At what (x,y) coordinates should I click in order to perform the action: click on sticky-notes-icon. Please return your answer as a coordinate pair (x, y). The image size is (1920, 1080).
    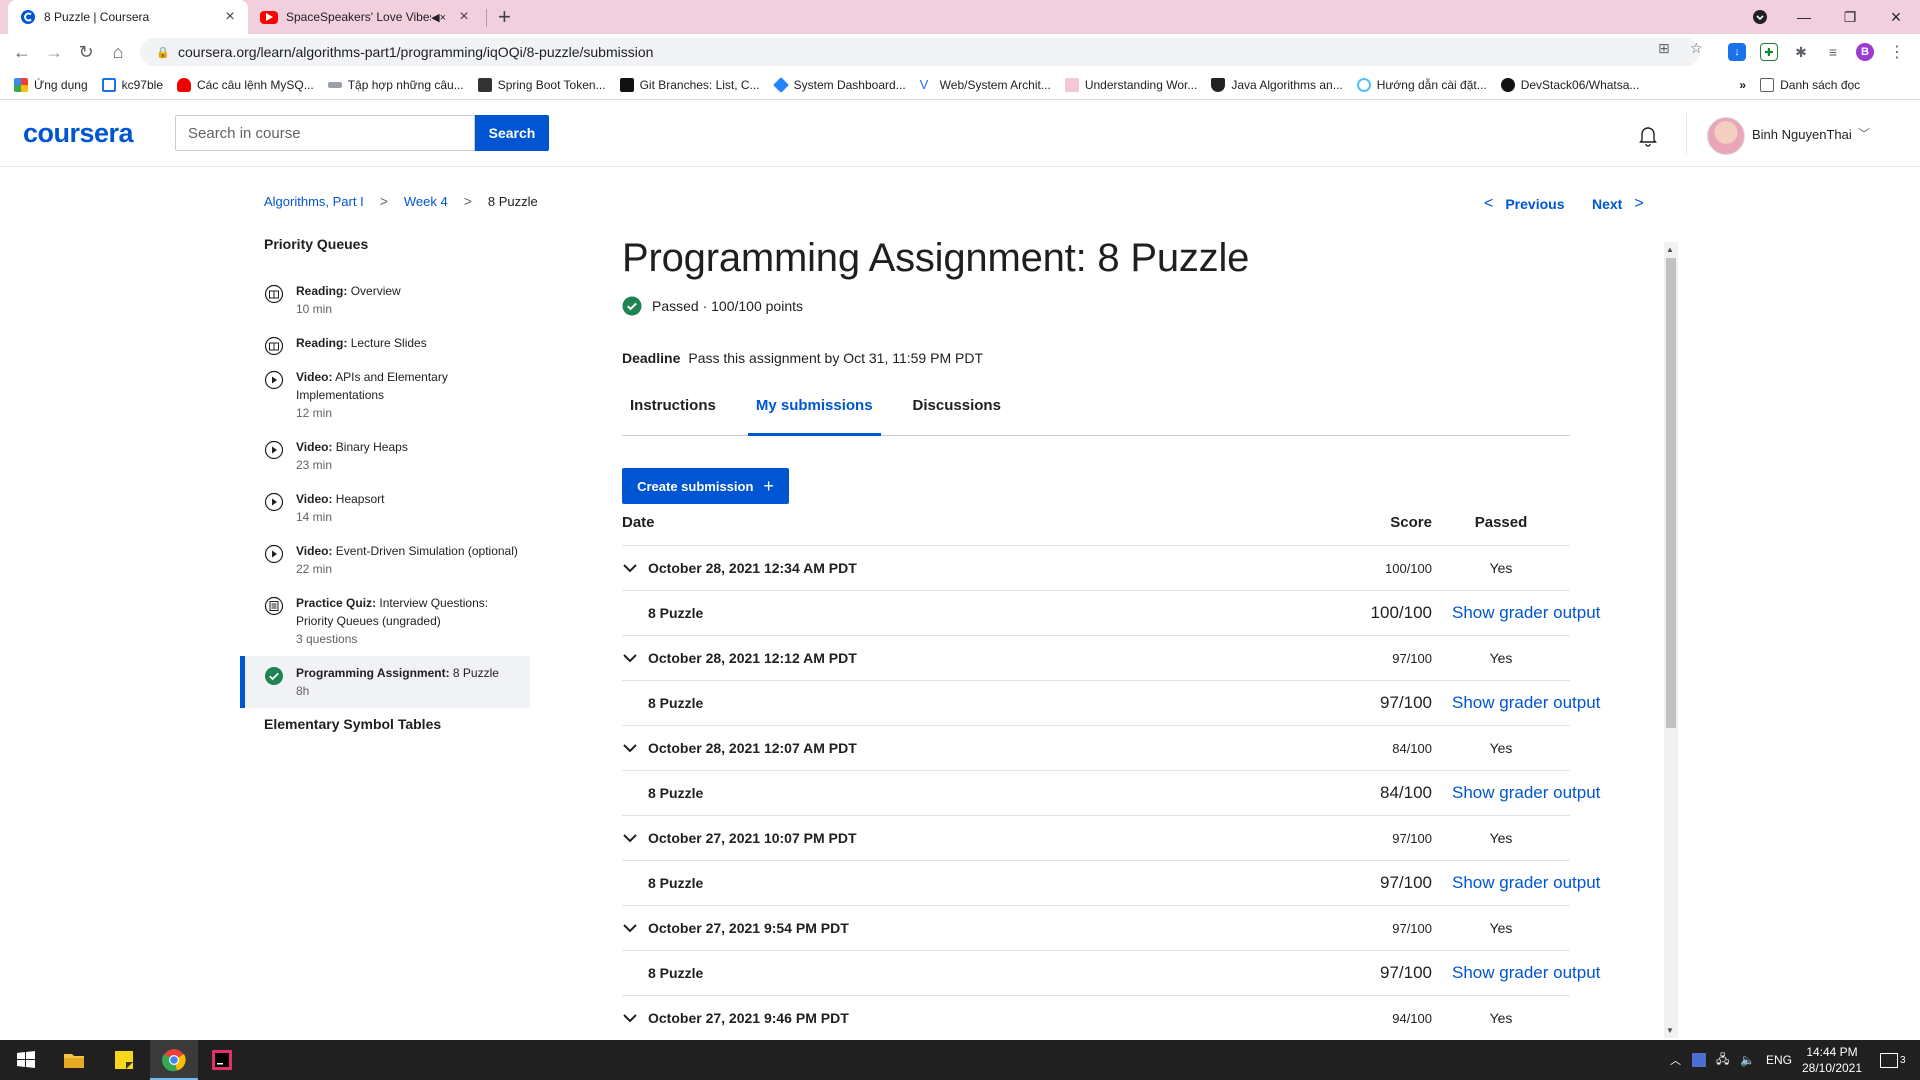
    Looking at the image, I should click on (124, 1060).